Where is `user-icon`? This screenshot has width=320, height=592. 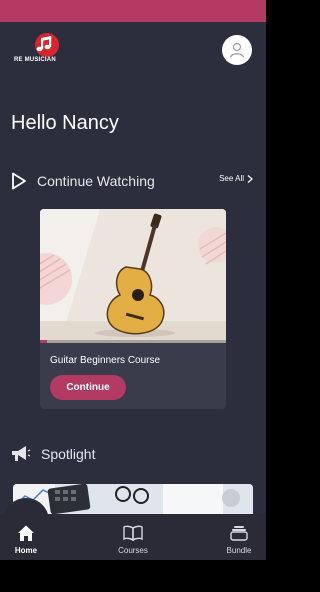 user-icon is located at coordinates (237, 50).